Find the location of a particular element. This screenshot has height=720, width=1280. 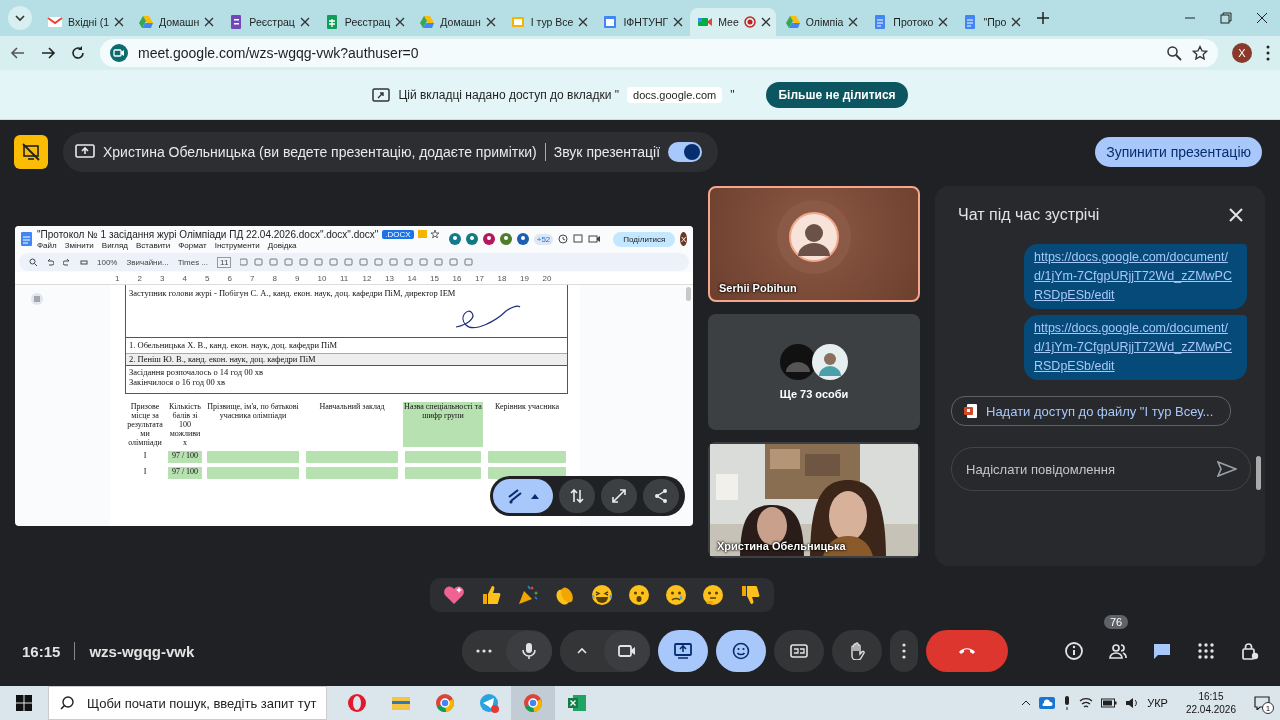

audio-toggle is located at coordinates (685, 152).